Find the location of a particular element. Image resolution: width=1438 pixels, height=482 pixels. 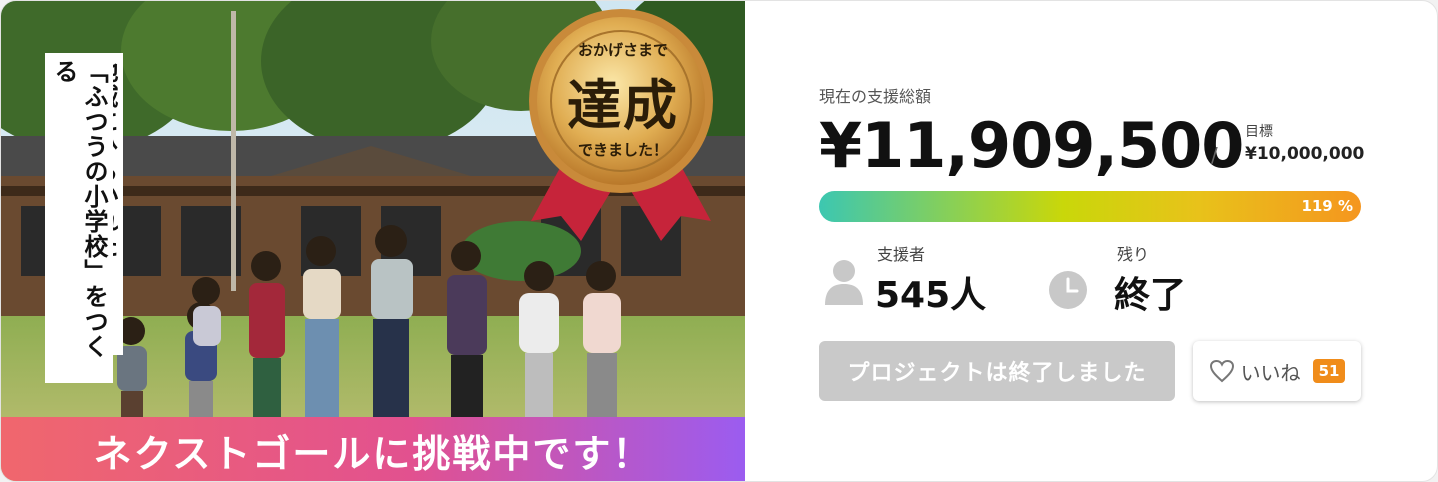

project-ended-button: プロジェクトは終了しました is located at coordinates (997, 371).